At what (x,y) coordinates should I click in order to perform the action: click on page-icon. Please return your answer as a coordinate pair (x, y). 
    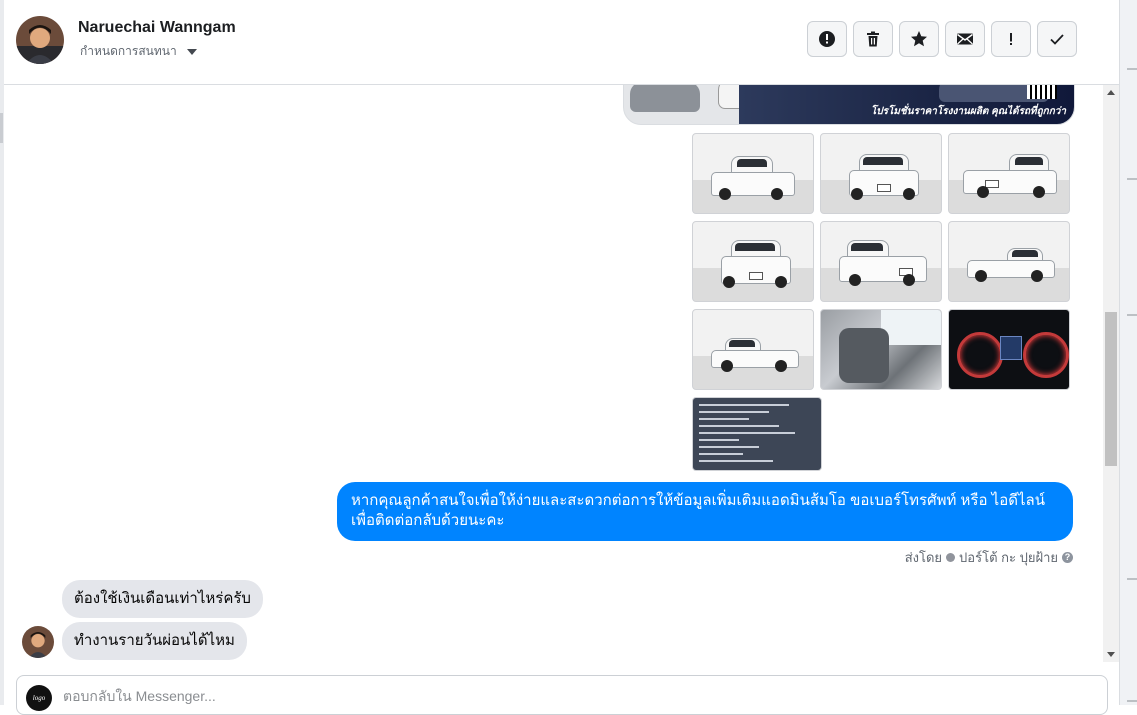
    Looking at the image, I should click on (951, 557).